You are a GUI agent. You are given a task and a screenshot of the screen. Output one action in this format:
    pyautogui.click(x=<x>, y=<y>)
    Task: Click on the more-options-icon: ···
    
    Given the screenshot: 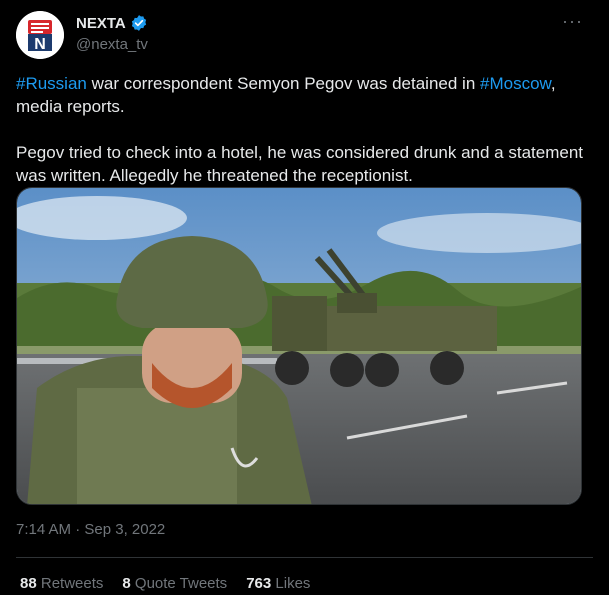 What is the action you would take?
    pyautogui.click(x=572, y=21)
    